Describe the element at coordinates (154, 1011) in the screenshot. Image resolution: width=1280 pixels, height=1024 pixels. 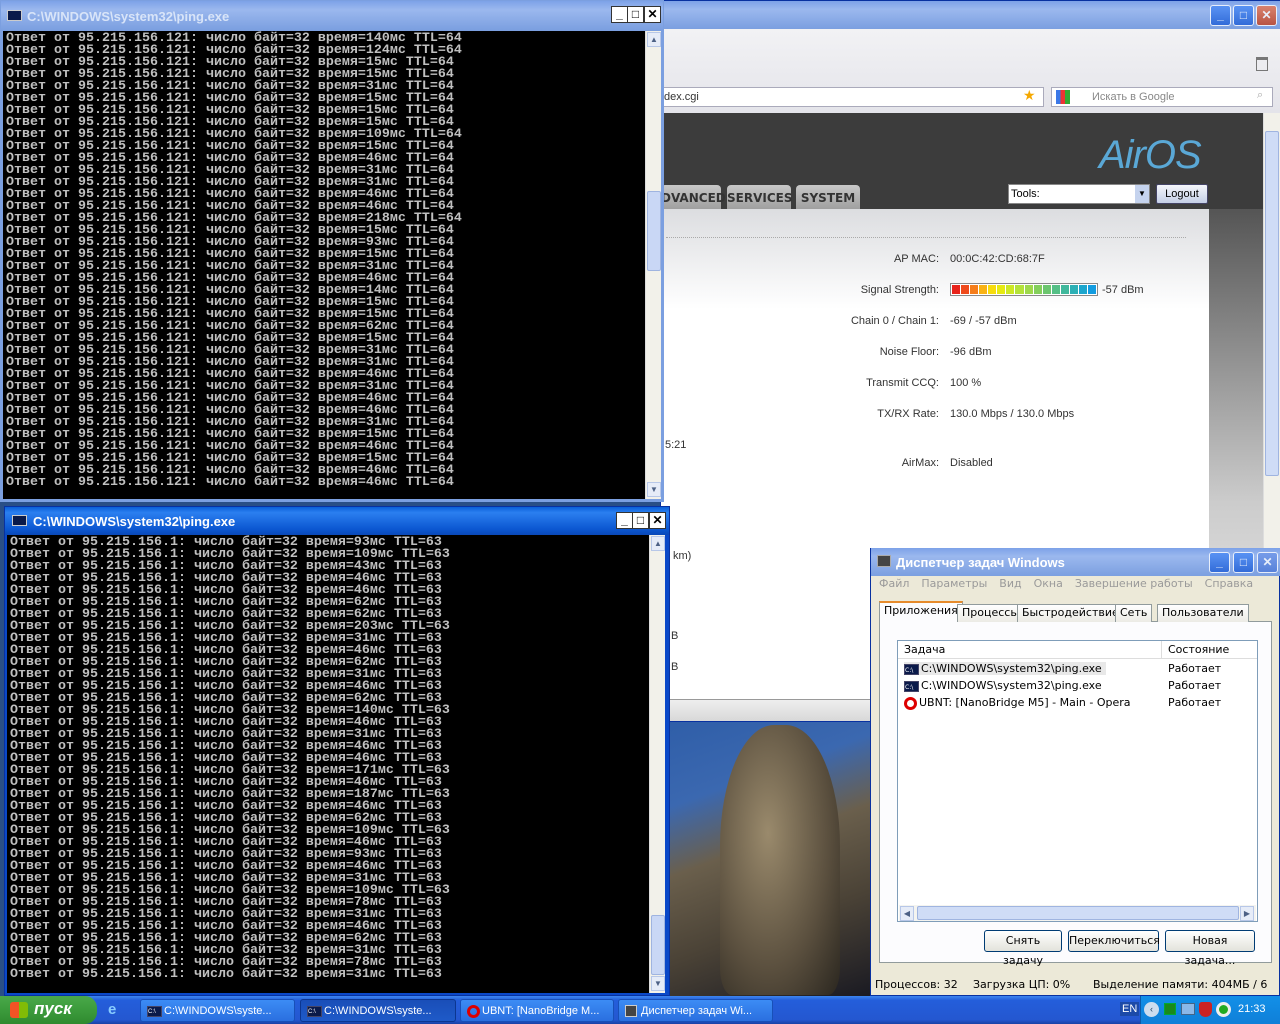
I see `cmd-icon: C:\` at that location.